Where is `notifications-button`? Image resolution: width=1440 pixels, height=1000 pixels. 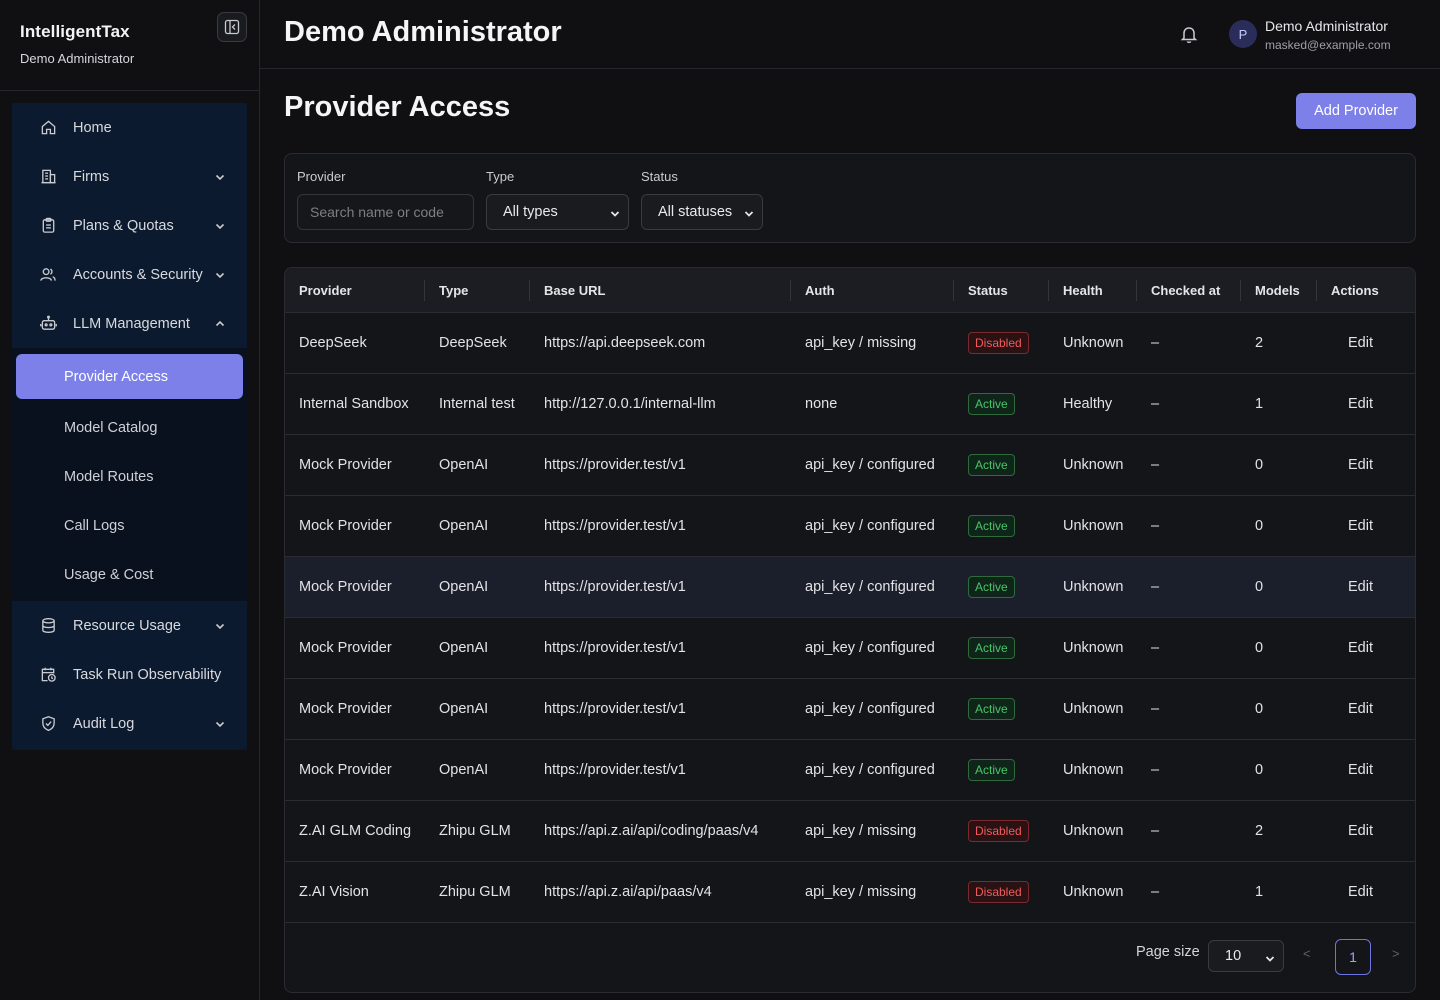 notifications-button is located at coordinates (1189, 34).